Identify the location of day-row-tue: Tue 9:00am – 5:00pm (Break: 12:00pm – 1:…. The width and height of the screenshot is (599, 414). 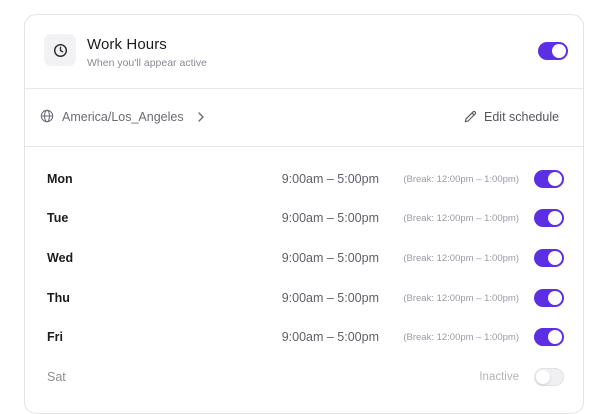
(304, 219).